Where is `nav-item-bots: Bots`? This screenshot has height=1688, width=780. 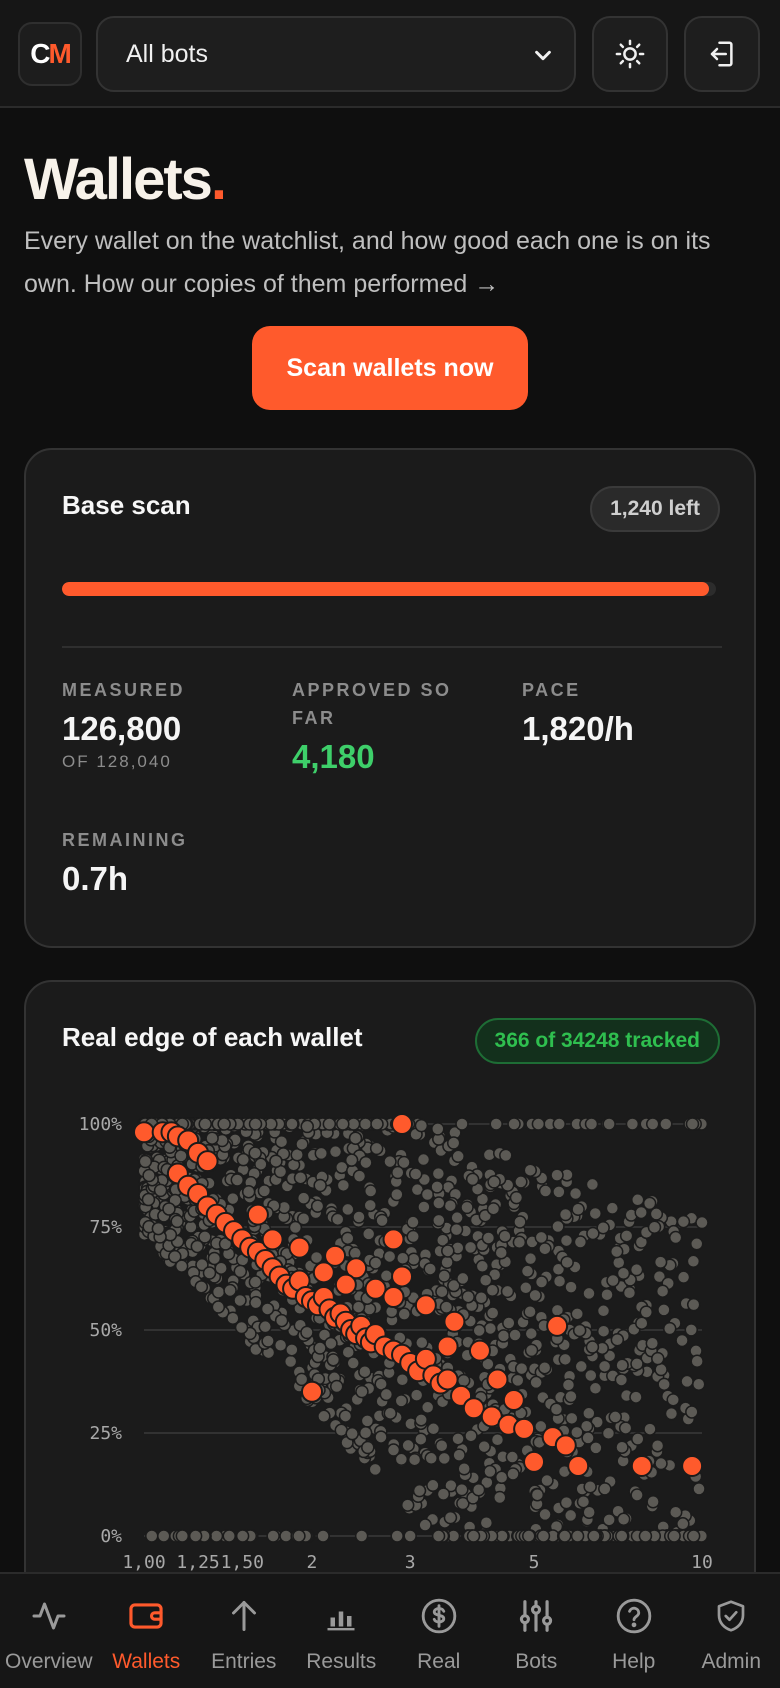 nav-item-bots: Bots is located at coordinates (537, 1631).